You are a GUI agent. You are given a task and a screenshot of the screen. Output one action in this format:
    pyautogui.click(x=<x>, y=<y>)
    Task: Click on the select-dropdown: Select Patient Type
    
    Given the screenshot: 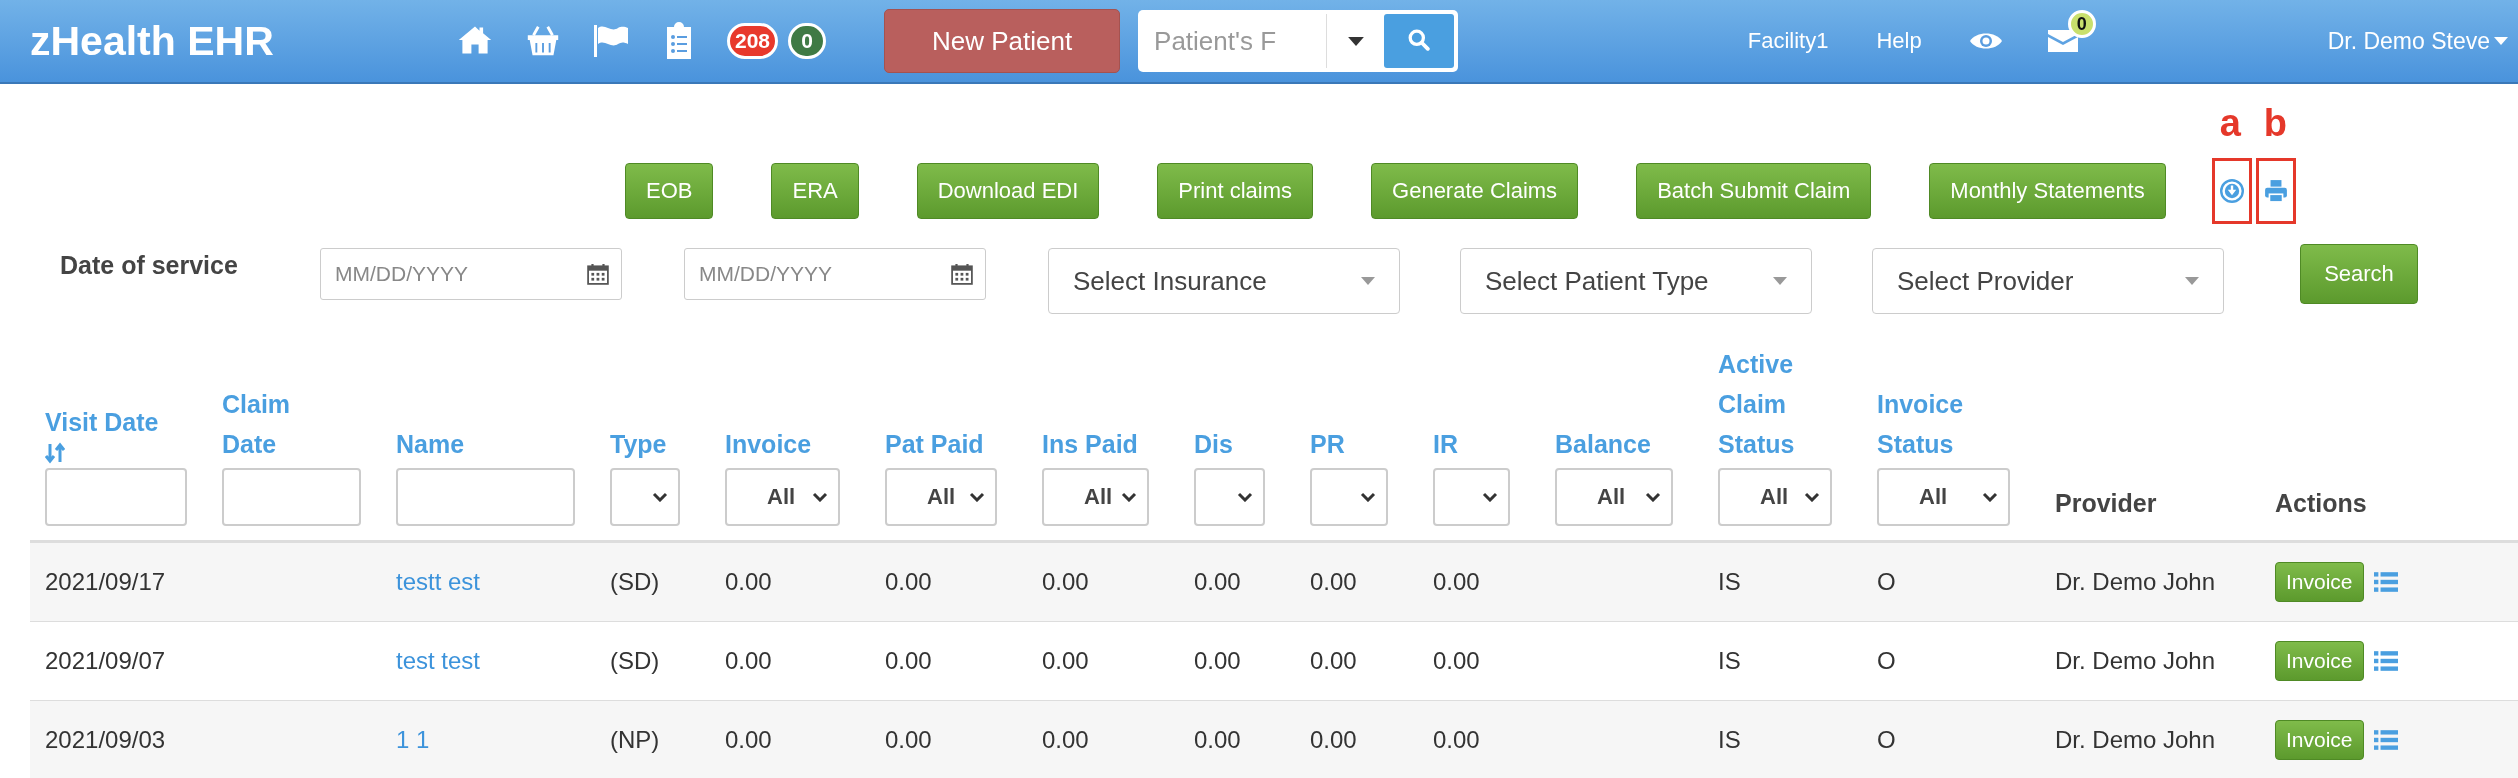 What is the action you would take?
    pyautogui.click(x=1636, y=281)
    